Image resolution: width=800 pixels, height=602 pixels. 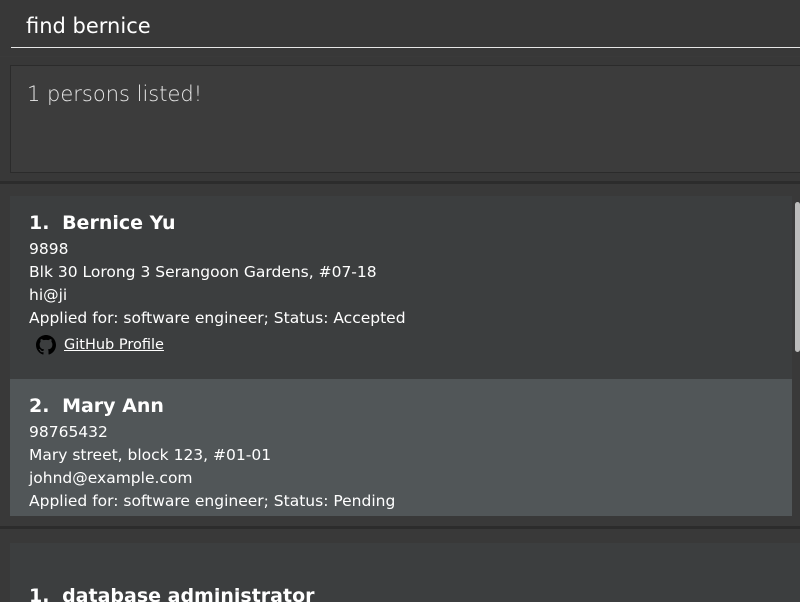 I want to click on person-name: Bernice Yu, so click(x=119, y=223).